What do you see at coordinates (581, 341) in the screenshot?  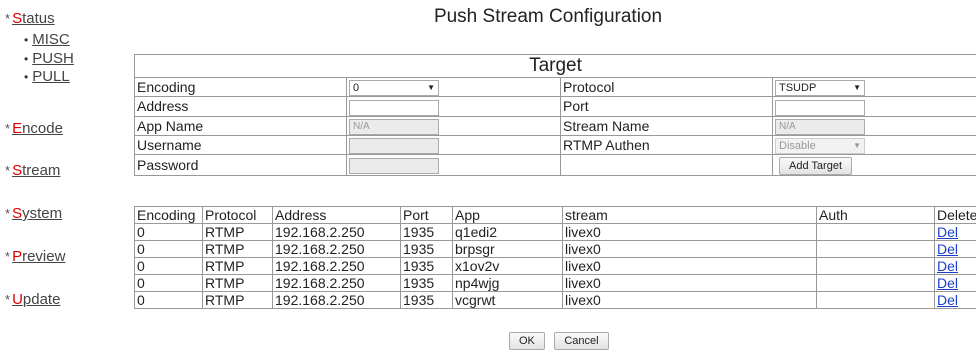 I see `cancel-button: Cancel` at bounding box center [581, 341].